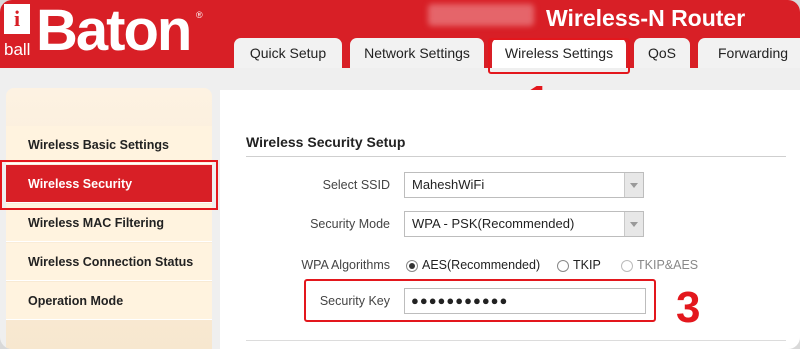 The width and height of the screenshot is (800, 349). Describe the element at coordinates (662, 53) in the screenshot. I see `tab-qos: QoS` at that location.